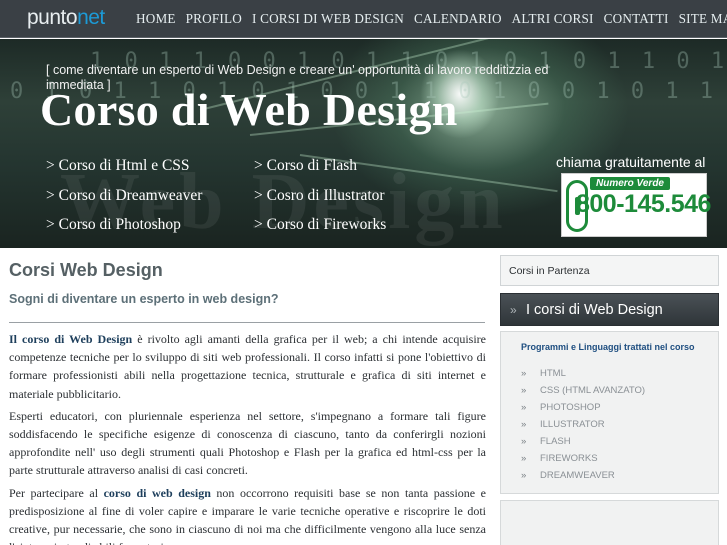 The image size is (727, 545). Describe the element at coordinates (71, 339) in the screenshot. I see `paragraph-1-bold: Il corso di Web Design` at that location.